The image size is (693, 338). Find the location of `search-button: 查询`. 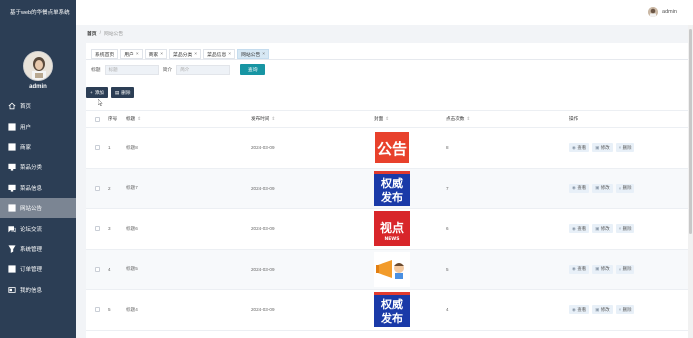

search-button: 查询 is located at coordinates (253, 69).